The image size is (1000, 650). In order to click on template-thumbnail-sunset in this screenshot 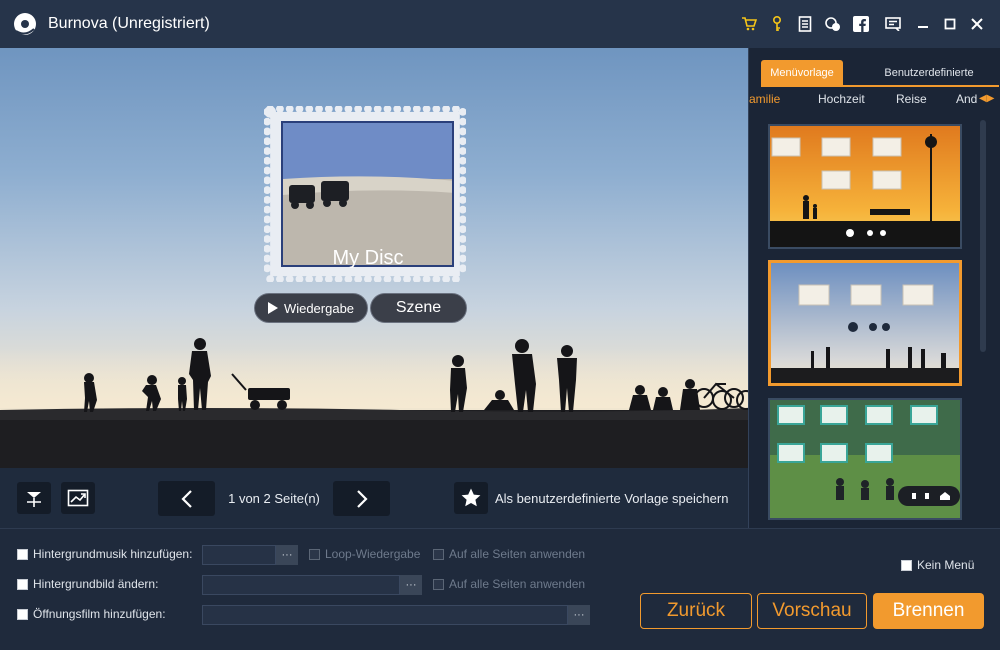, I will do `click(865, 186)`.